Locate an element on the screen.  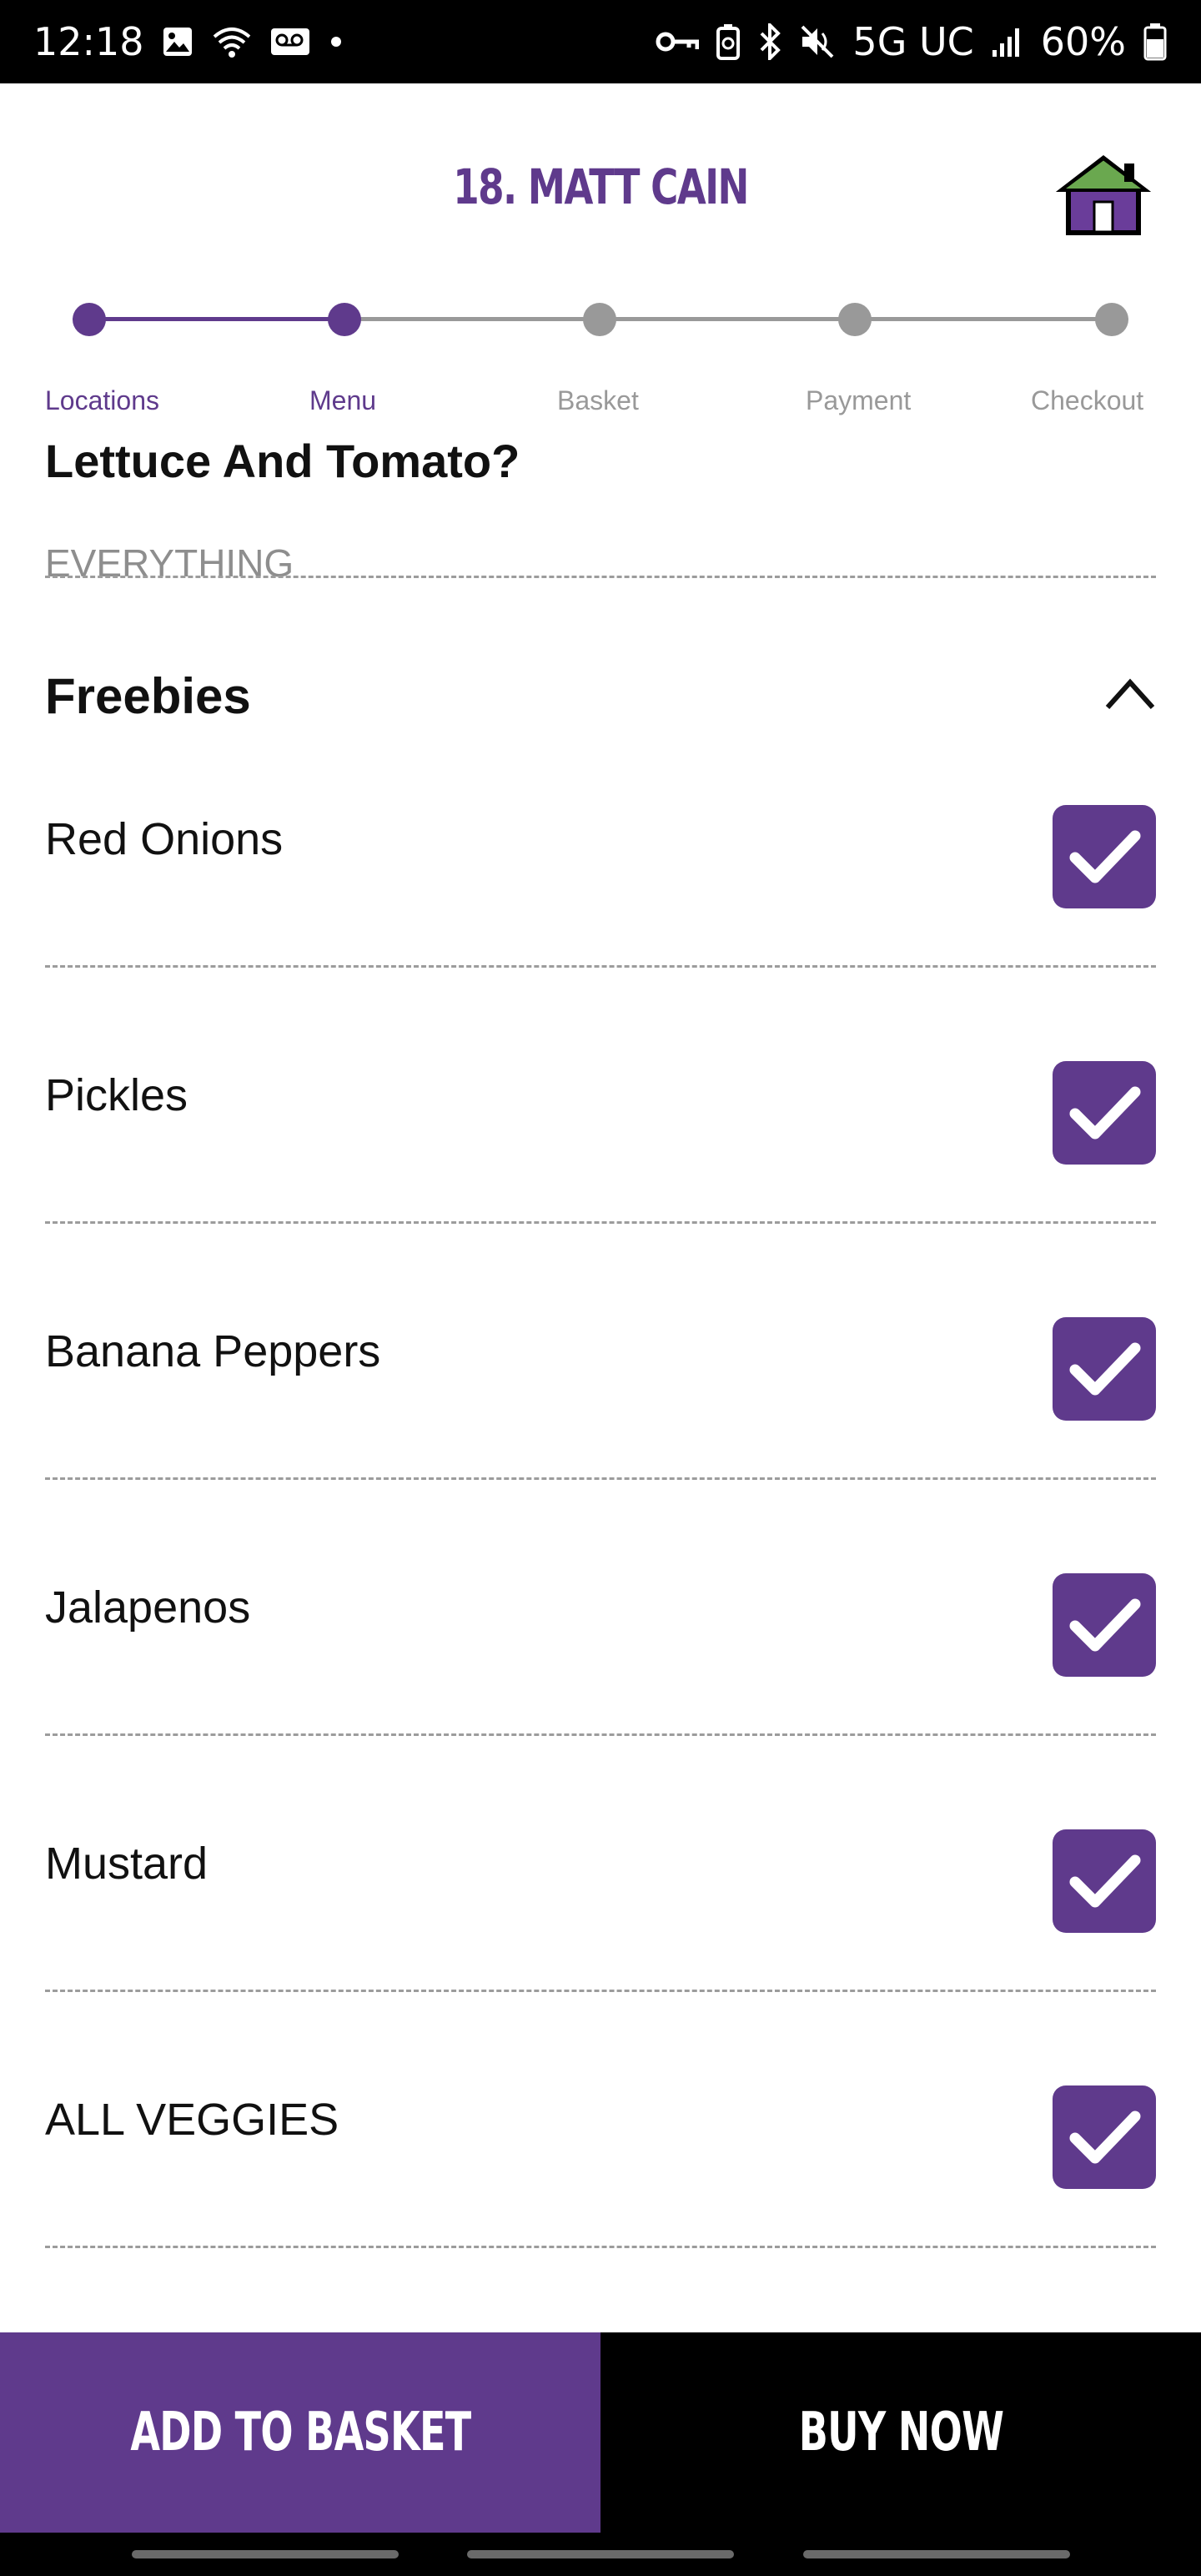
footer-actions: ADD TO BASKET BUY NOW is located at coordinates (601, 2432).